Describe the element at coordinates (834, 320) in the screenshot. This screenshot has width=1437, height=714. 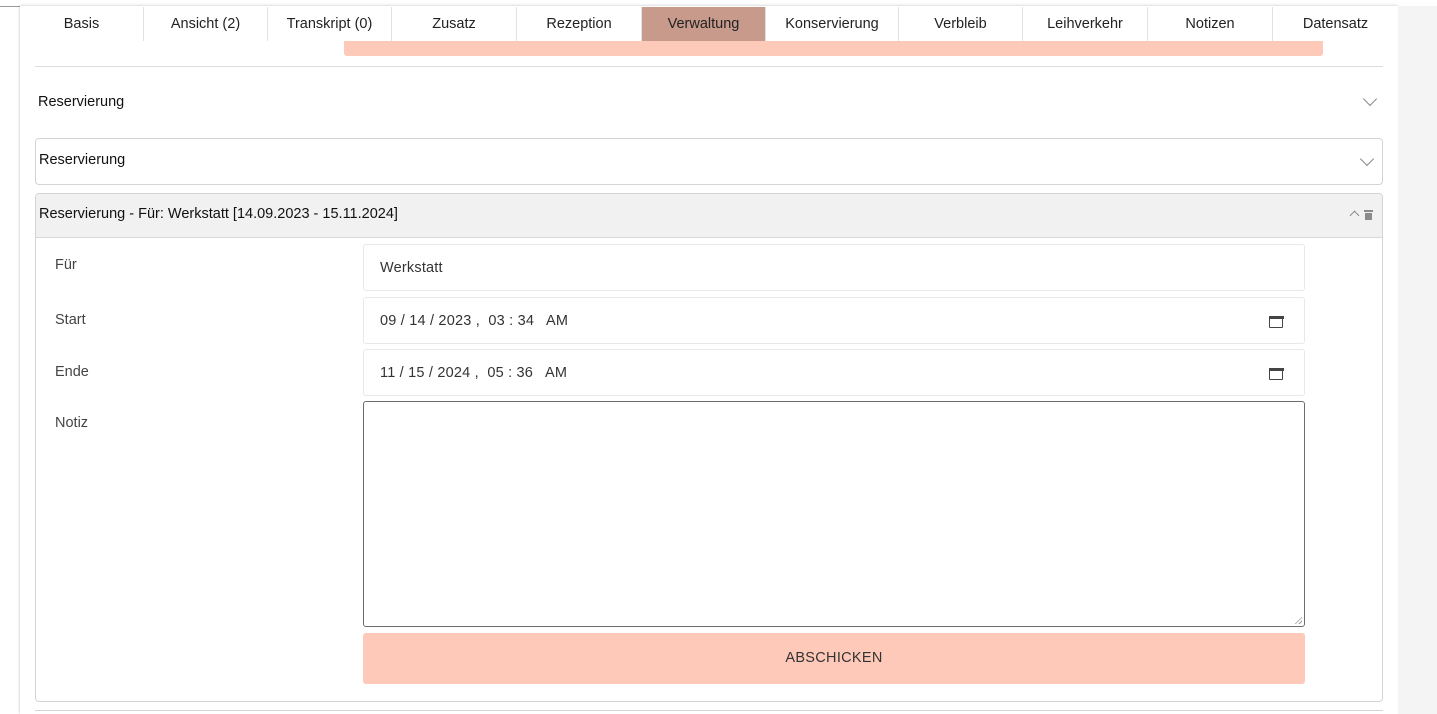
I see `start-datetime-input: 09 / 14 / 2023 , 03 : 34 AM` at that location.